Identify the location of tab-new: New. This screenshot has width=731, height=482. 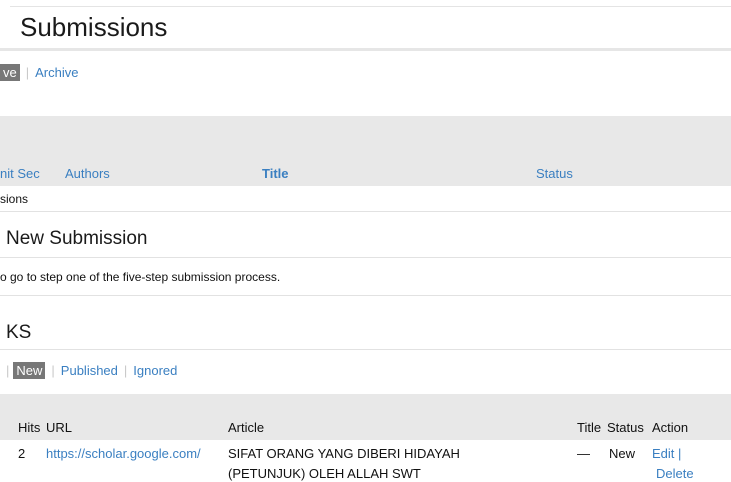
(29, 370).